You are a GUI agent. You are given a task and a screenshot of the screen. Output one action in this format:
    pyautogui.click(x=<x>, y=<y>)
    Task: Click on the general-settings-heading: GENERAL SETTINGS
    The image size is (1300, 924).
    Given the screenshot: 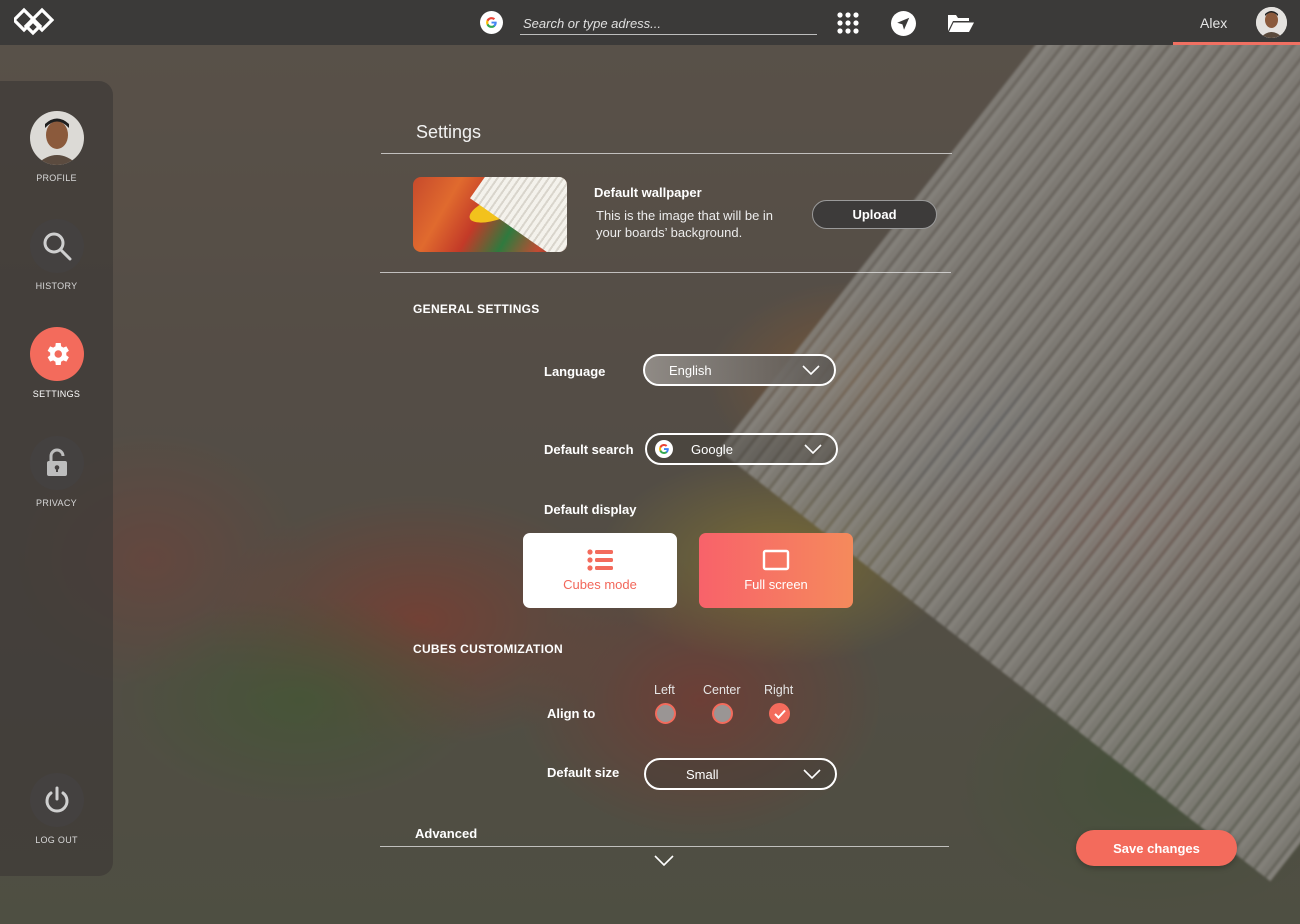 What is the action you would take?
    pyautogui.click(x=476, y=309)
    